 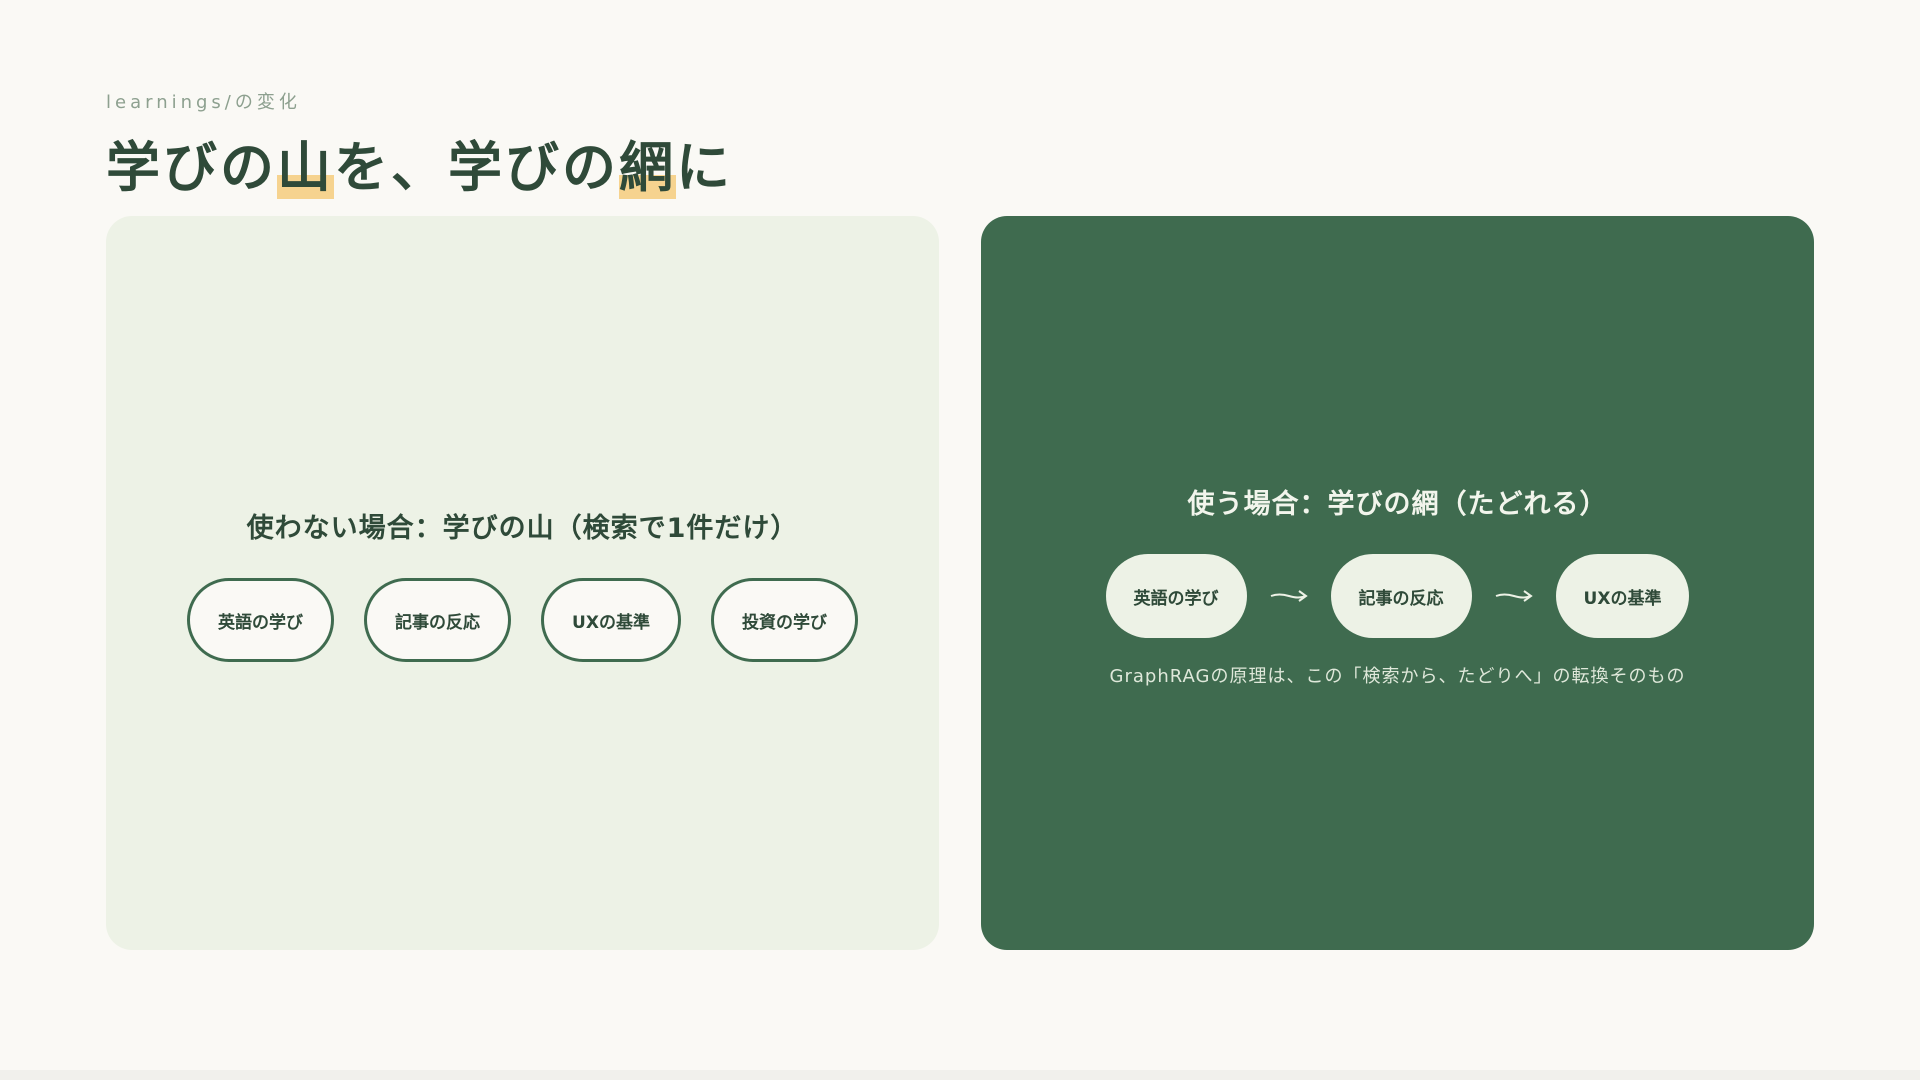 What do you see at coordinates (784, 620) in the screenshot?
I see `learning-pill: 投資の学び` at bounding box center [784, 620].